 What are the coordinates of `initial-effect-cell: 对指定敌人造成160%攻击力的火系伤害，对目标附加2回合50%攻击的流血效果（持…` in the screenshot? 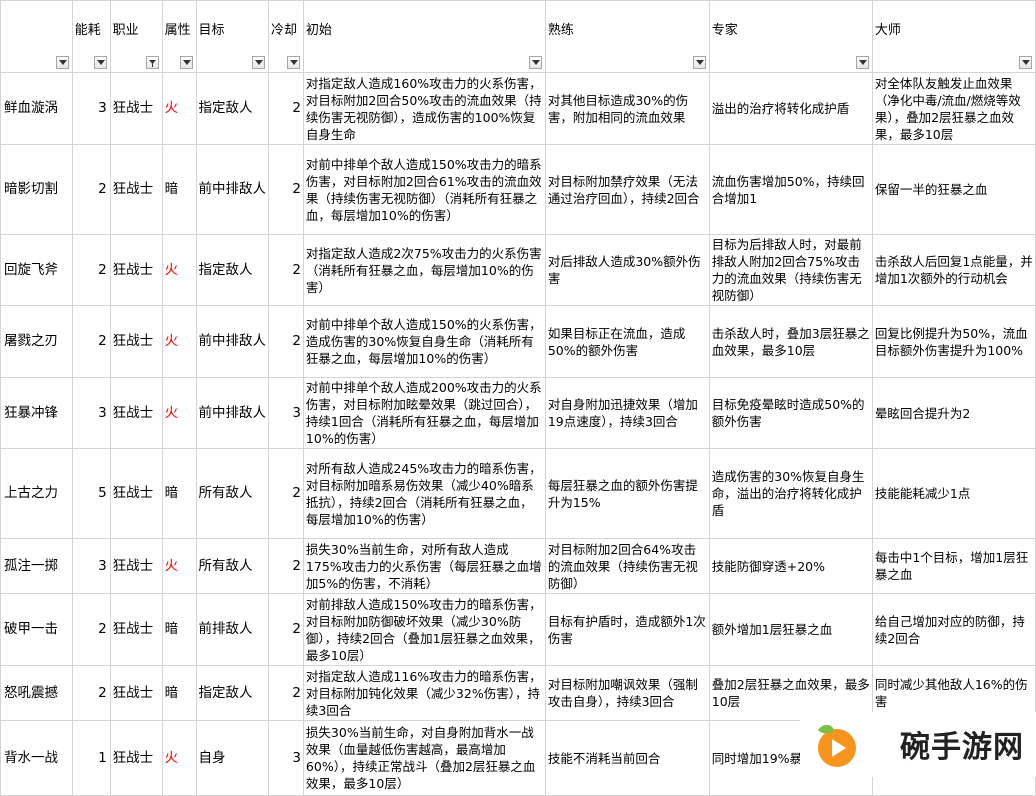 It's located at (424, 108).